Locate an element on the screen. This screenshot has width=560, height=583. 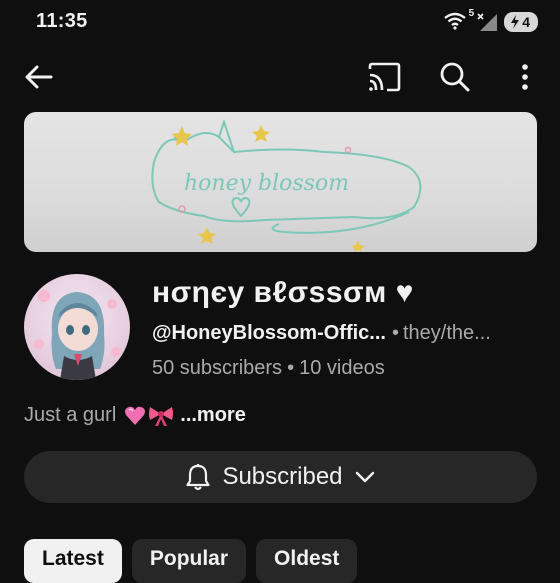
chip-popular: Popular is located at coordinates (189, 561).